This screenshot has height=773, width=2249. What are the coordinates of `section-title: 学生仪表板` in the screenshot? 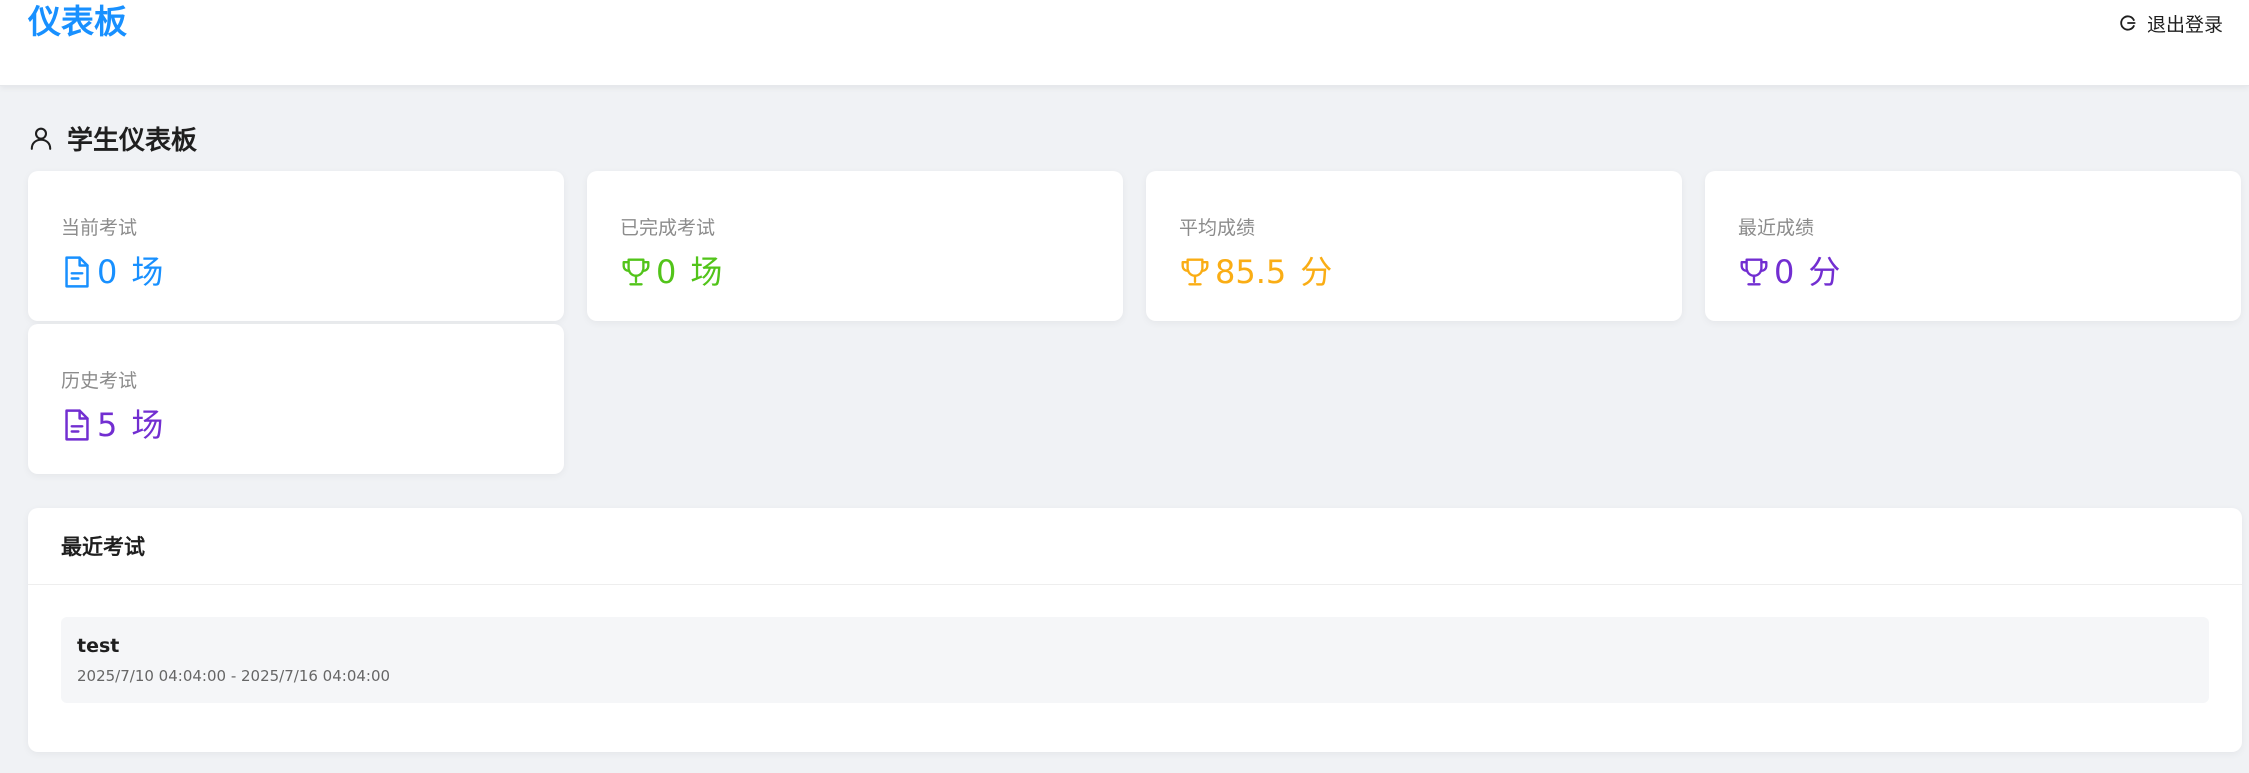 It's located at (132, 140).